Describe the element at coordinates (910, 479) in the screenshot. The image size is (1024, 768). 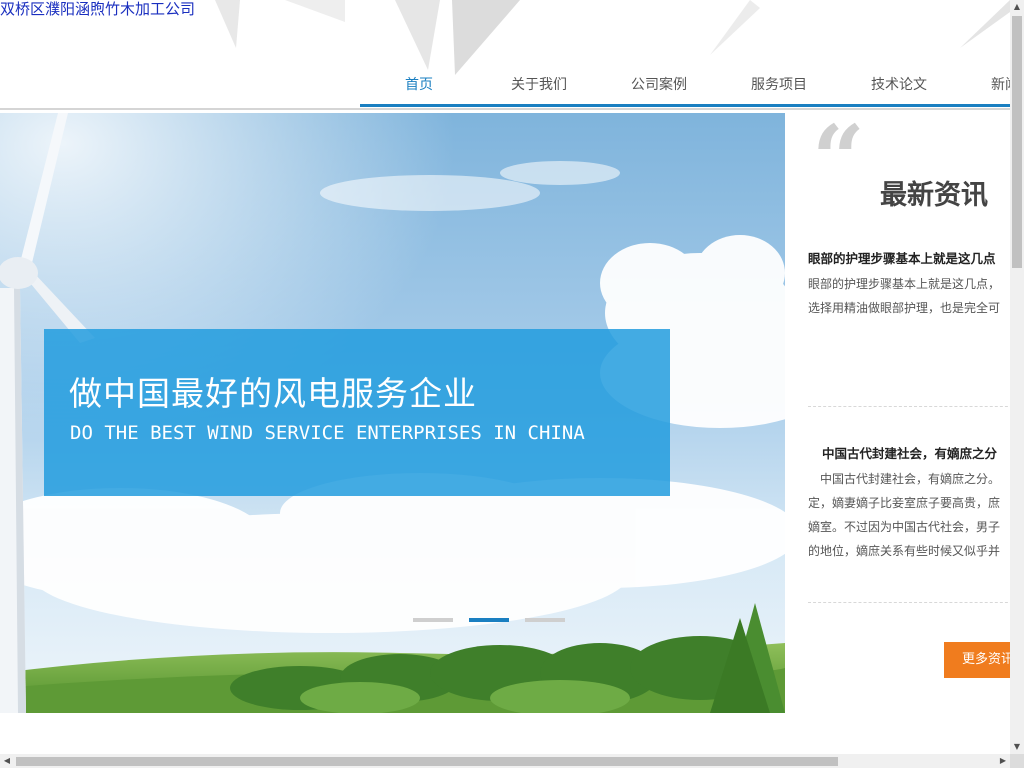
I see `excerpt-line: 中国古代封建社会，有嫡庶之分。` at that location.